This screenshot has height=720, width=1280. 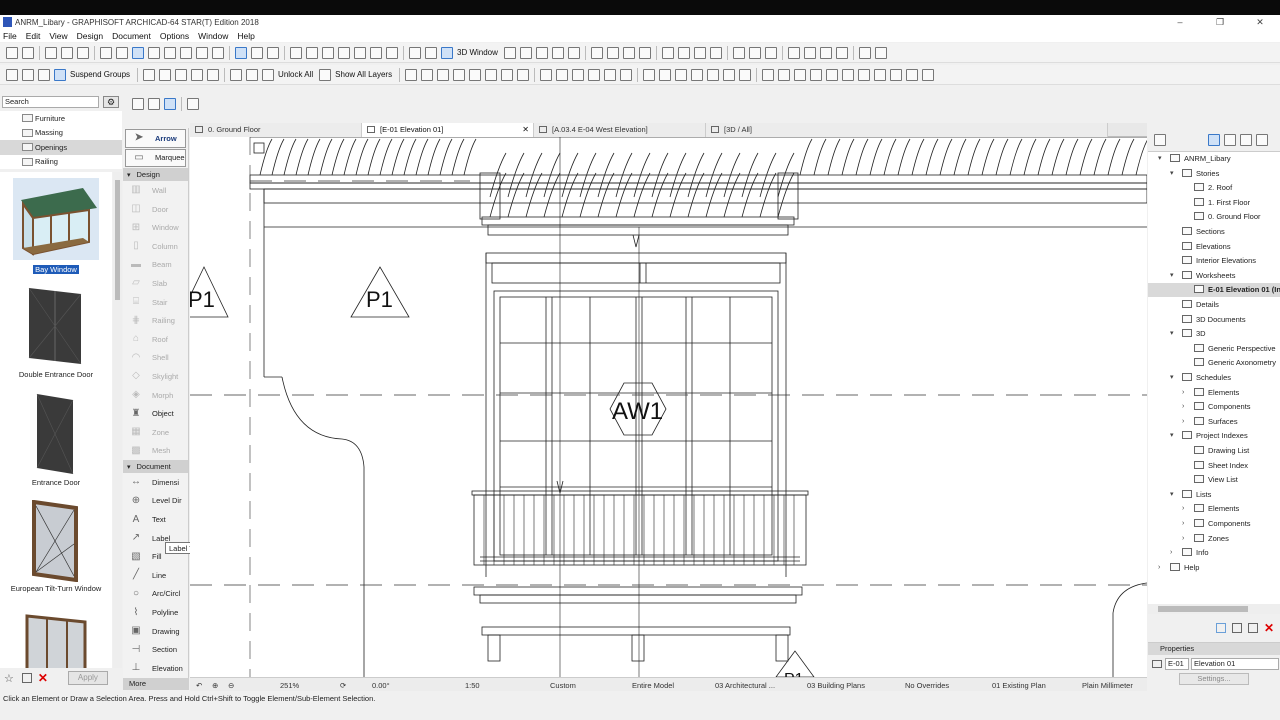 I want to click on tool-column: ▯ Column, so click(x=155, y=246).